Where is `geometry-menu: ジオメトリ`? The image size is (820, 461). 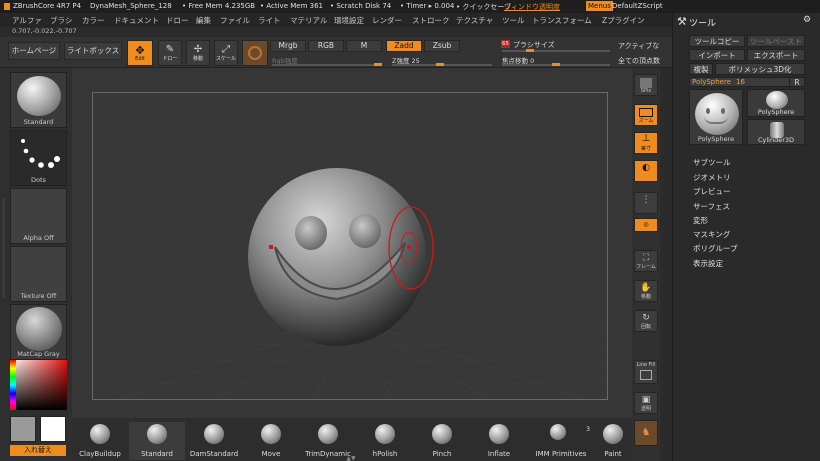 geometry-menu: ジオメトリ is located at coordinates (712, 177).